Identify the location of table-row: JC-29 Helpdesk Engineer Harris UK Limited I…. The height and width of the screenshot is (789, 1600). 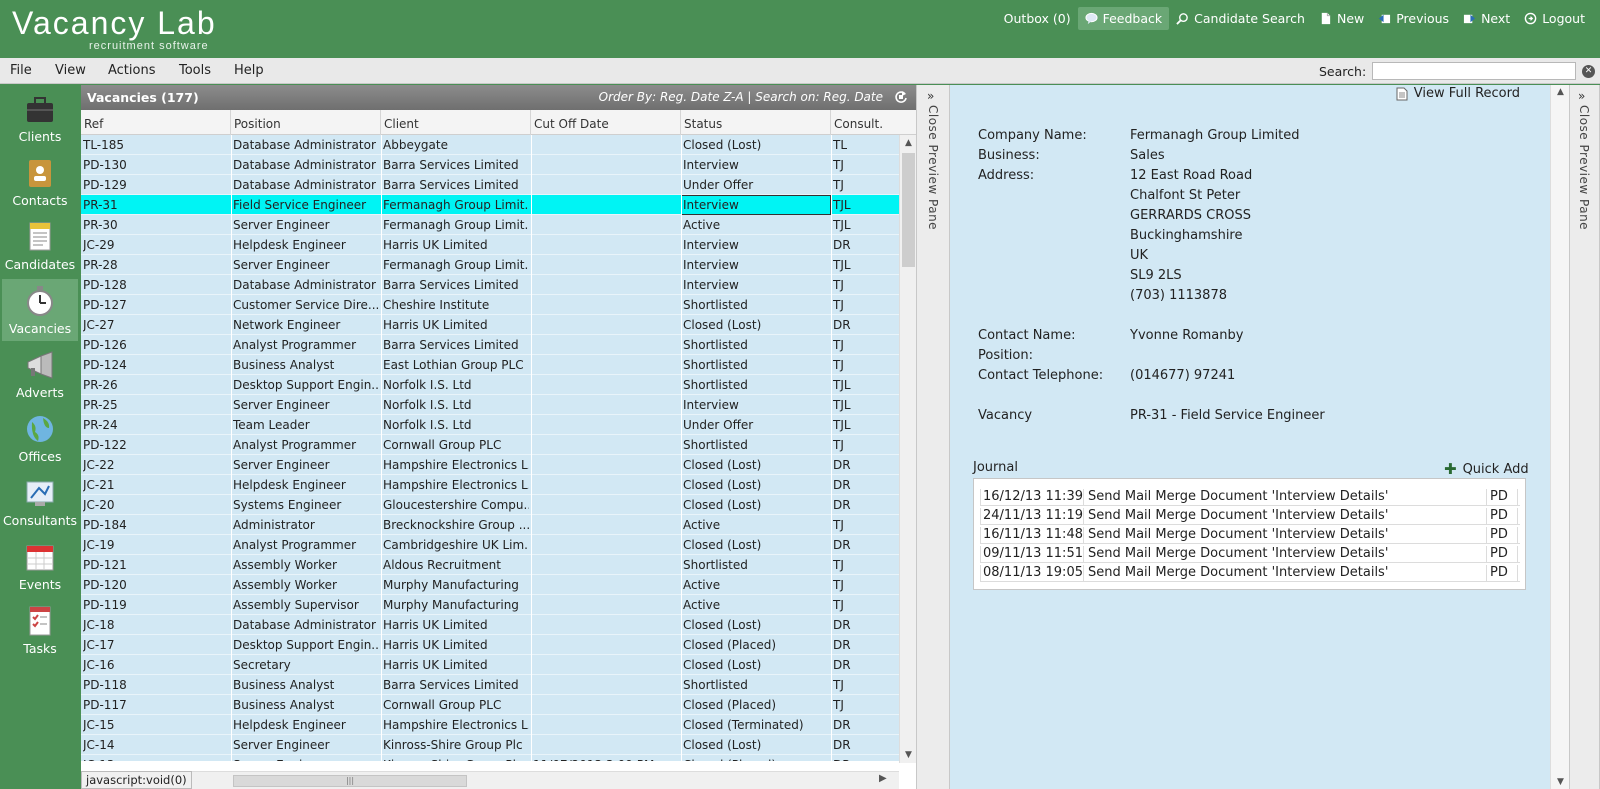
(490, 245).